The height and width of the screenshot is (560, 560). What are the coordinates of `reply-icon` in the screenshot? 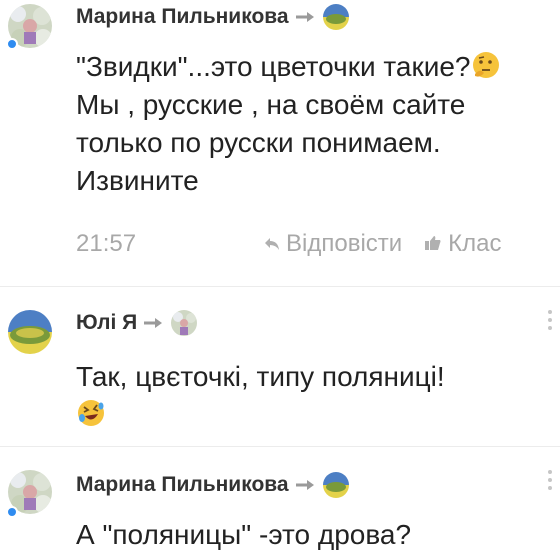 It's located at (272, 244).